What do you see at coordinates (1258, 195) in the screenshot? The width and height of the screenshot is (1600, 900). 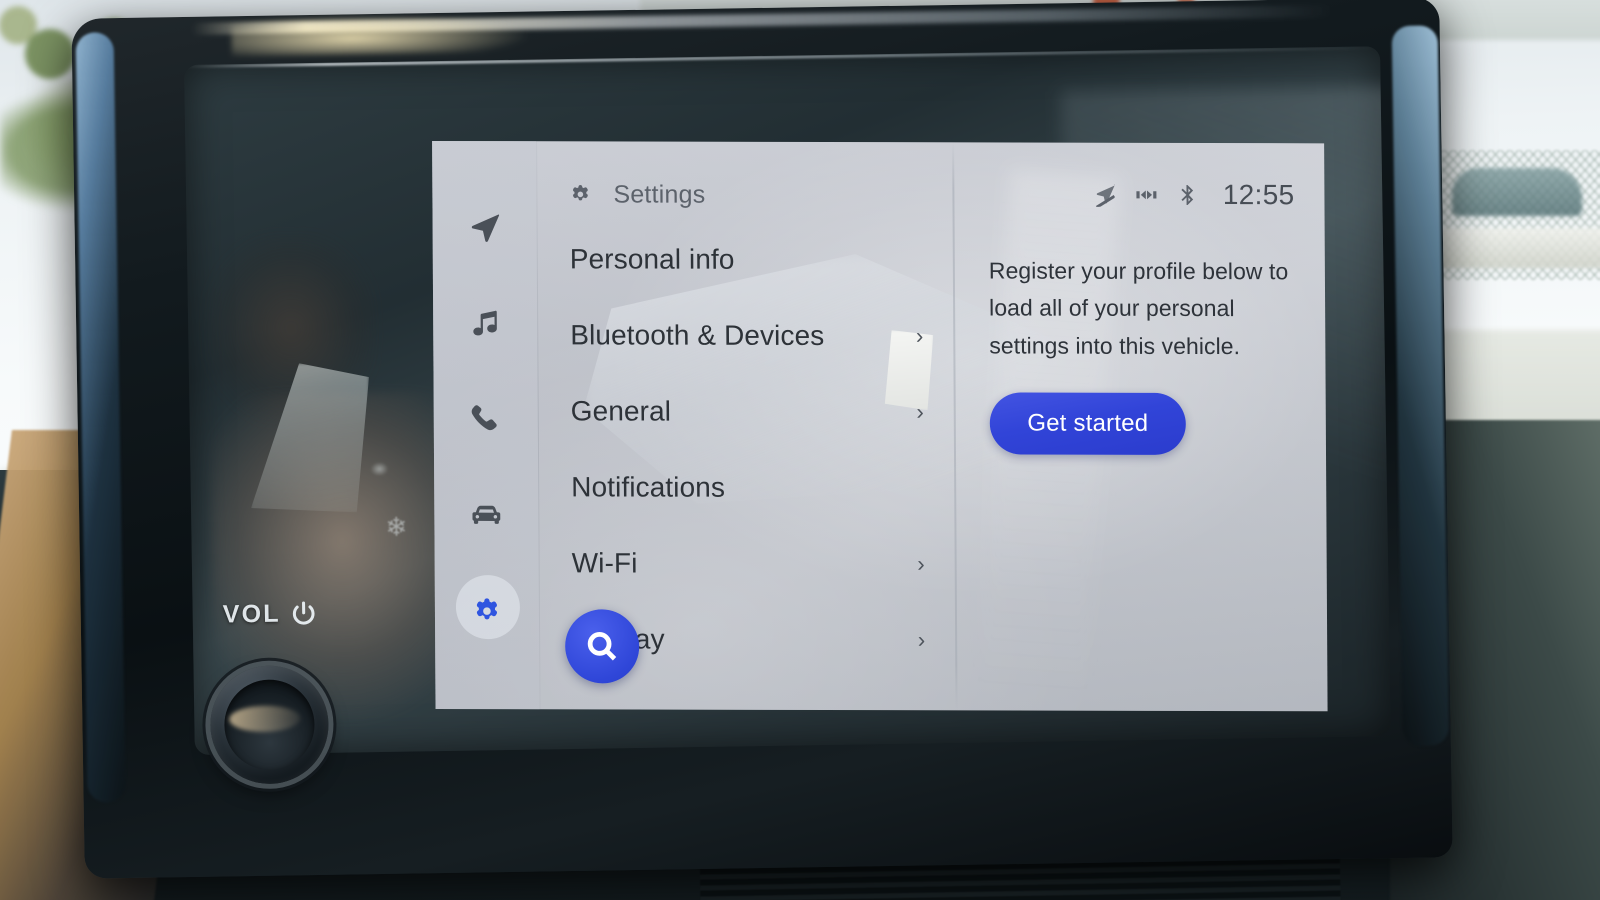 I see `clock: 12:55` at bounding box center [1258, 195].